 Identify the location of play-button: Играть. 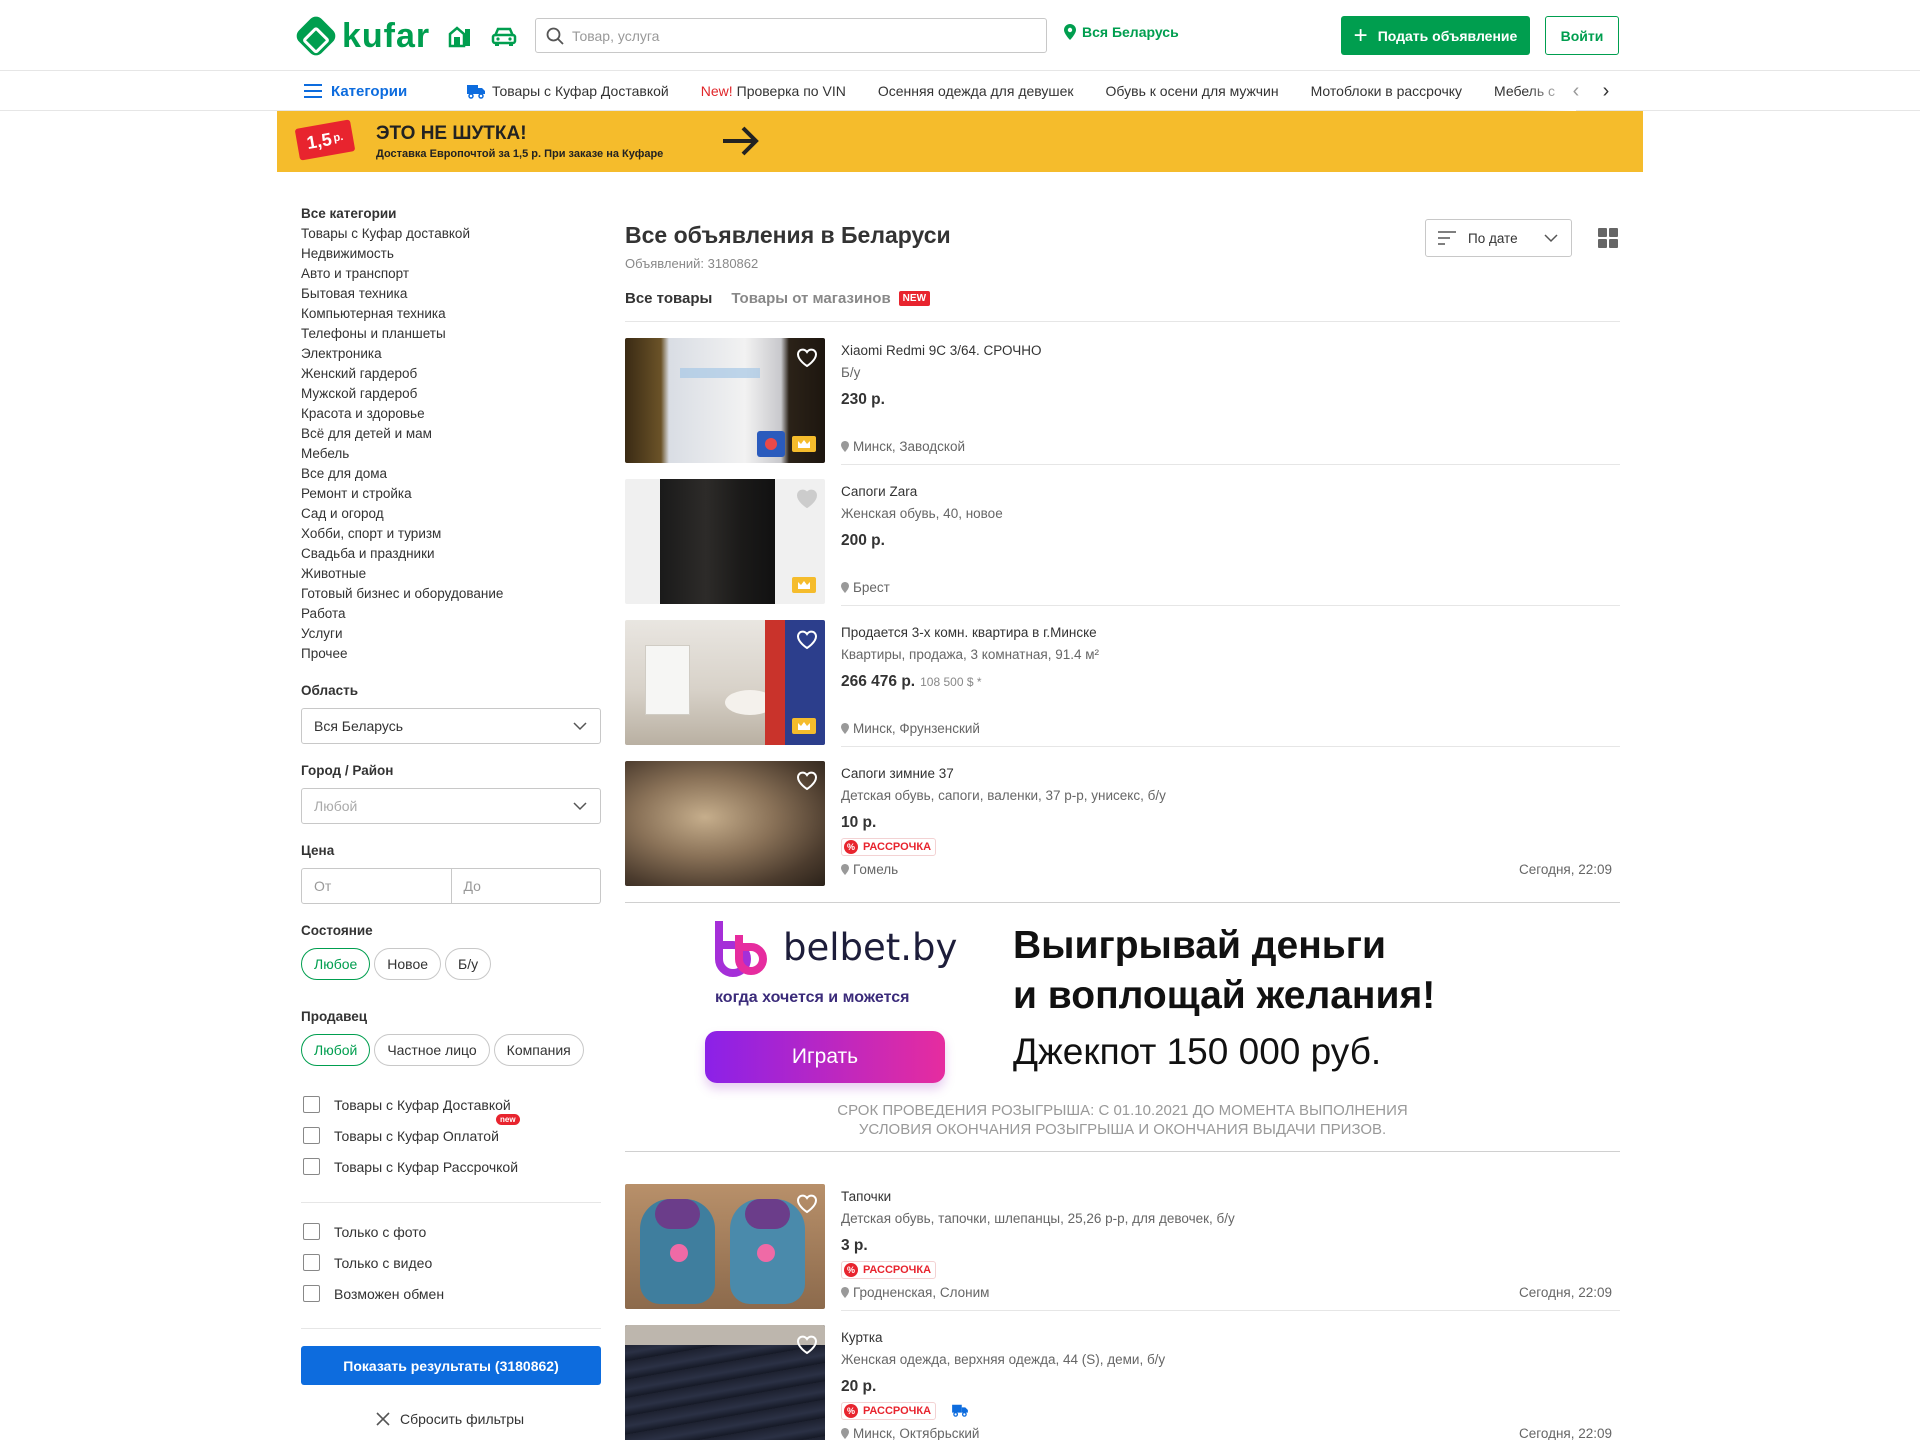
(825, 1057).